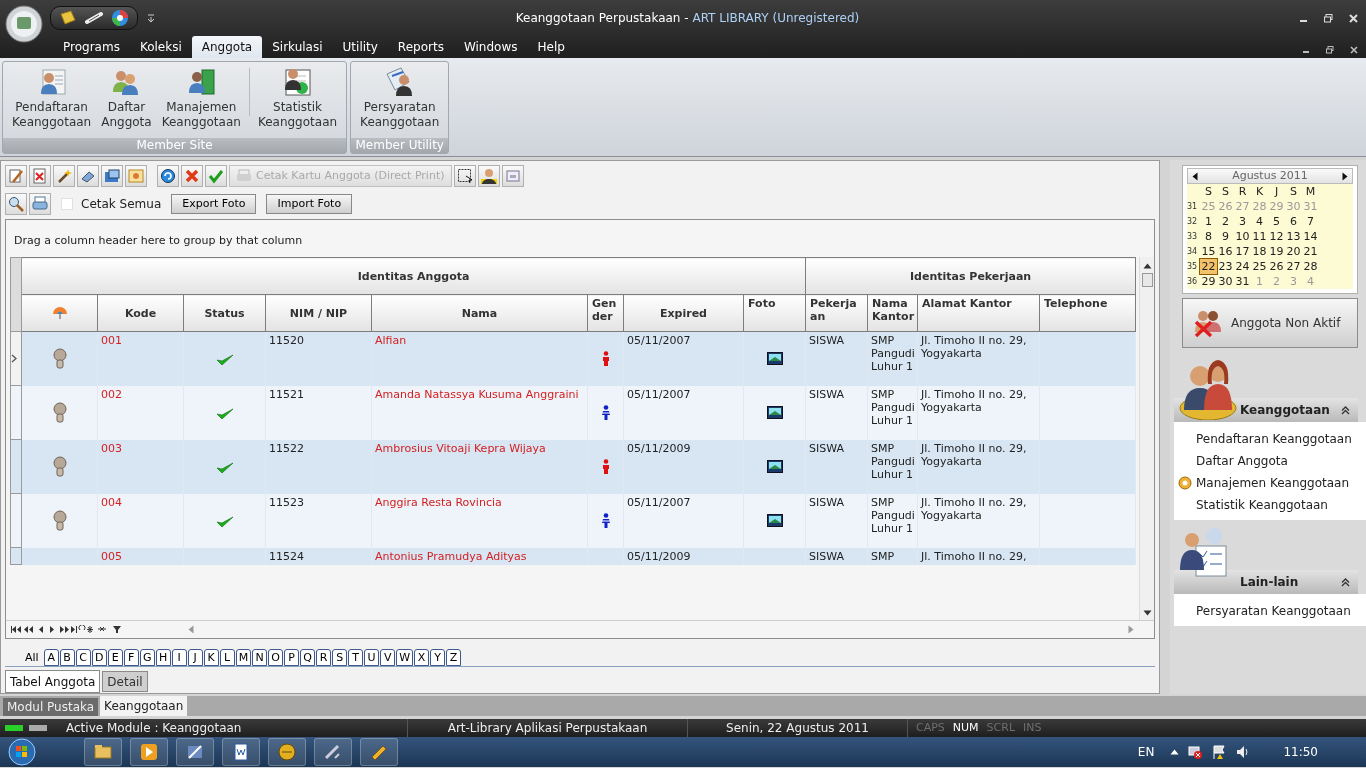 The image size is (1366, 768). I want to click on column-header: NIM / NIP, so click(318, 313).